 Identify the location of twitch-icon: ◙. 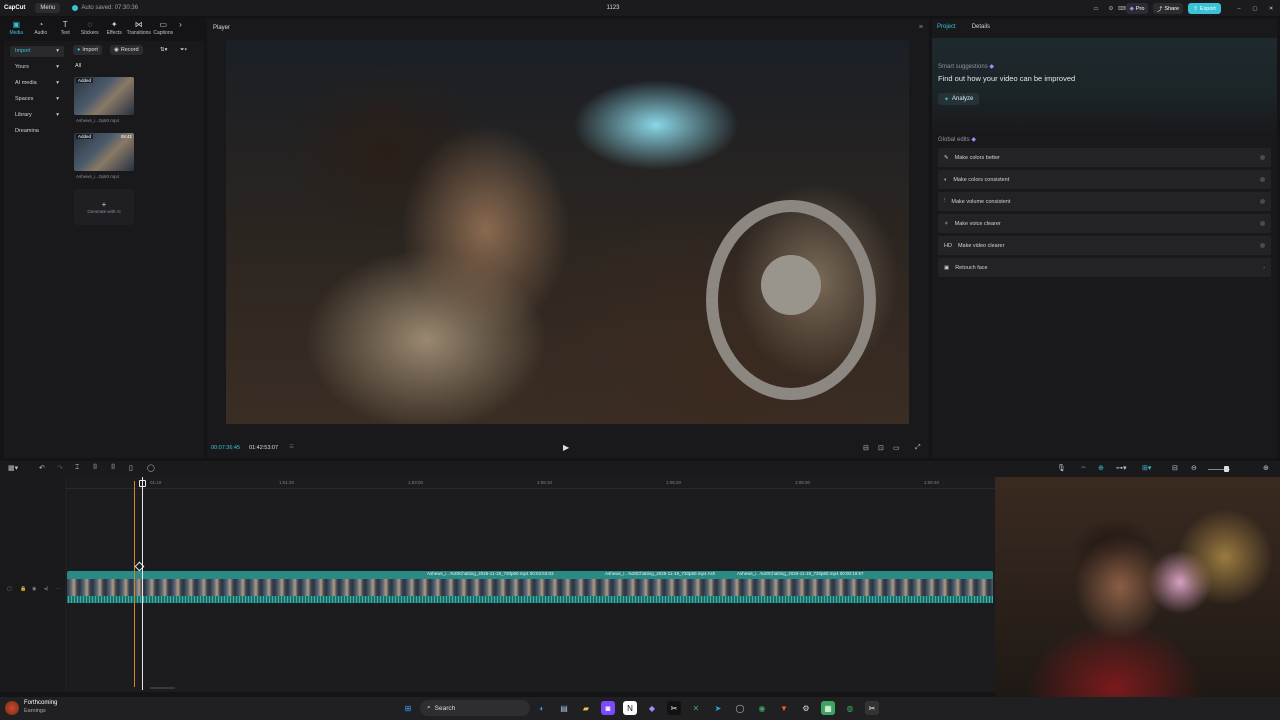
(608, 708).